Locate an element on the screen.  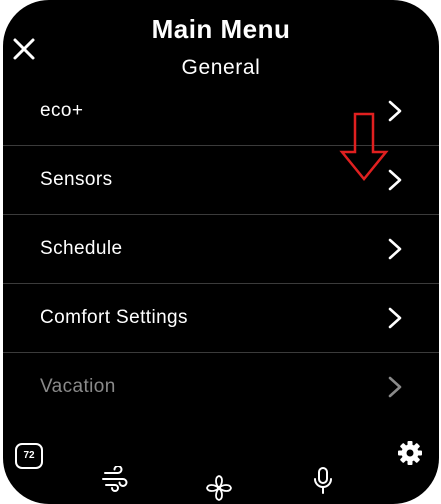
page-title: Main Menu is located at coordinates (221, 29).